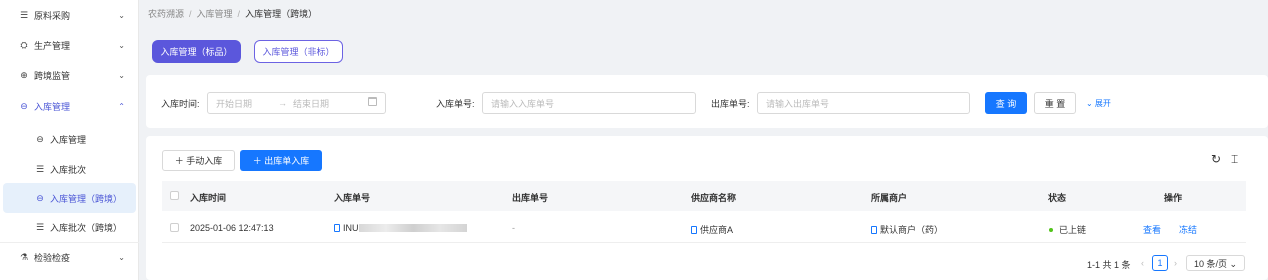  I want to click on column-header: 入库时间, so click(208, 198).